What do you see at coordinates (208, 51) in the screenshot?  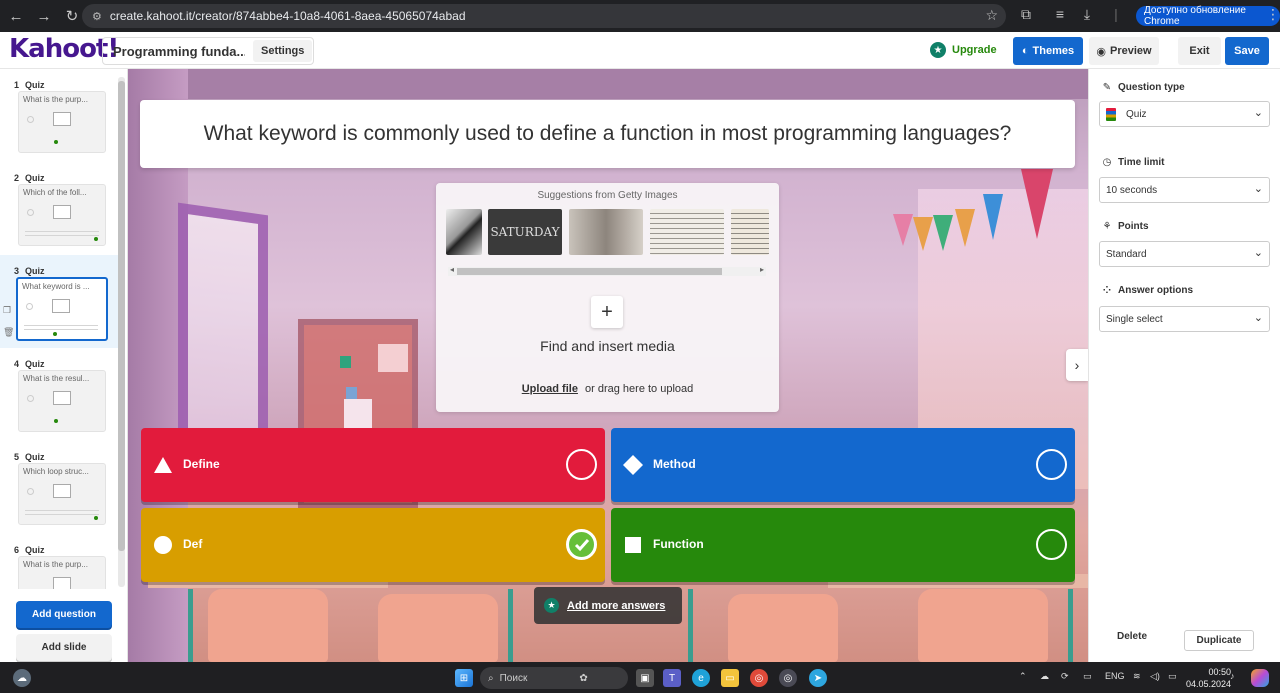 I see `kahoot-title-field: Programming funda... Settings` at bounding box center [208, 51].